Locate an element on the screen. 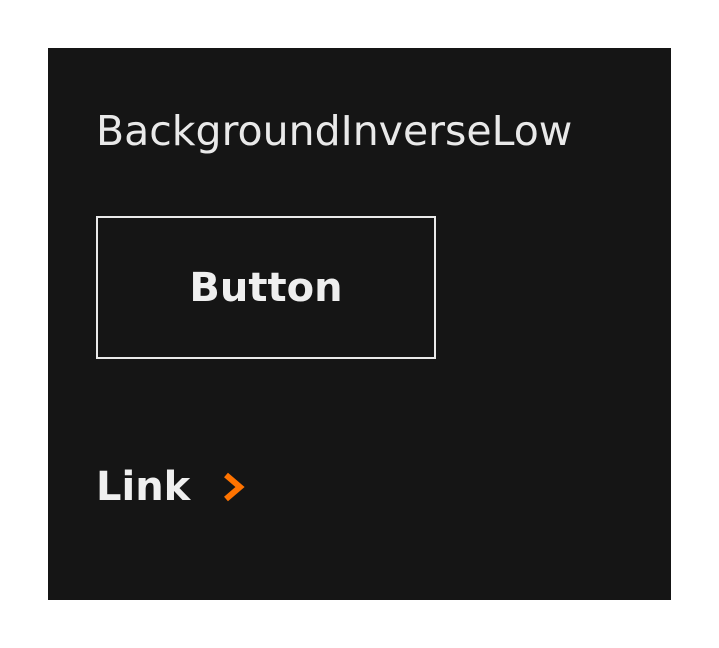 Image resolution: width=719 pixels, height=648 pixels. outline-button: Button is located at coordinates (266, 287).